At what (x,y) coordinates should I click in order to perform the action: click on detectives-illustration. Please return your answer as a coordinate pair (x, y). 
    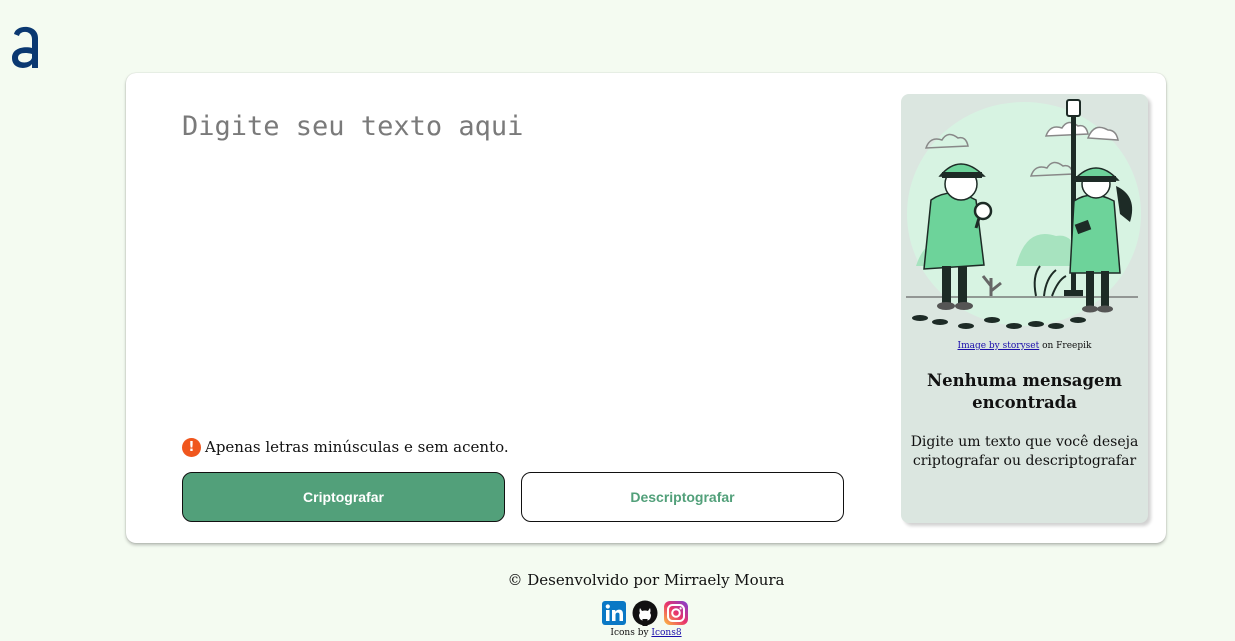
    Looking at the image, I should click on (1023, 214).